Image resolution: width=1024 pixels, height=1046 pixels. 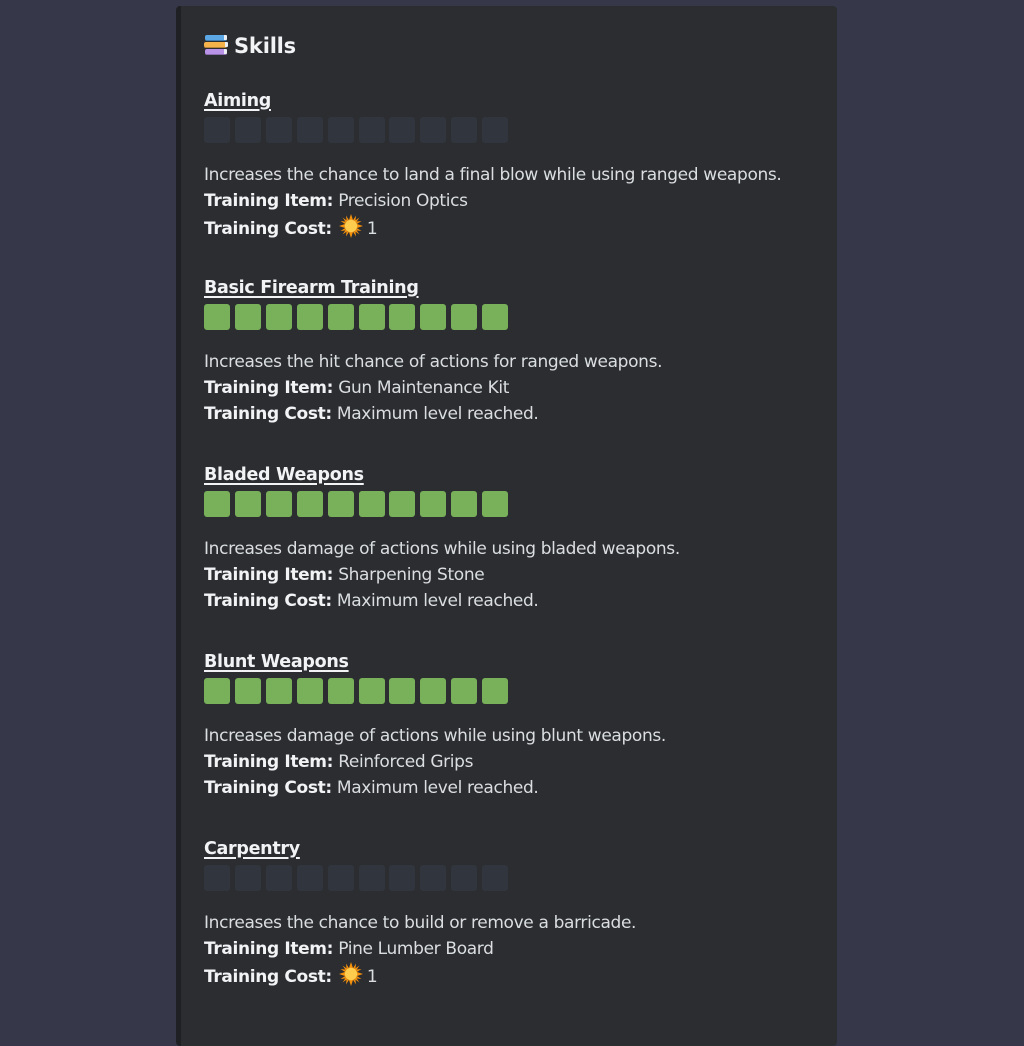 What do you see at coordinates (416, 949) in the screenshot?
I see `training-item-value: Pine Lumber Board` at bounding box center [416, 949].